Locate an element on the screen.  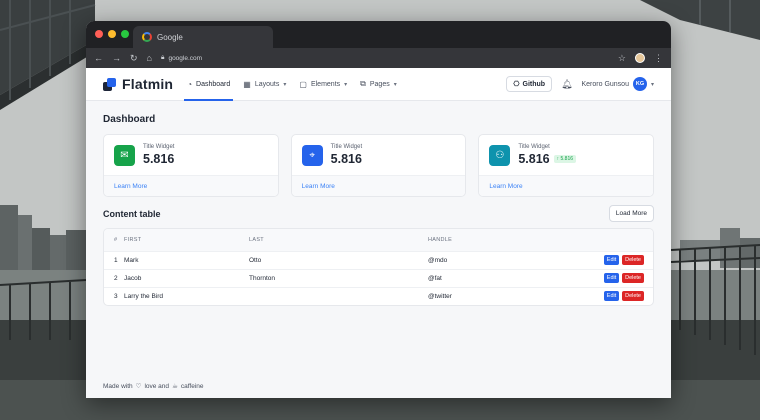
footer-prefix: Made with is located at coordinates (118, 386).